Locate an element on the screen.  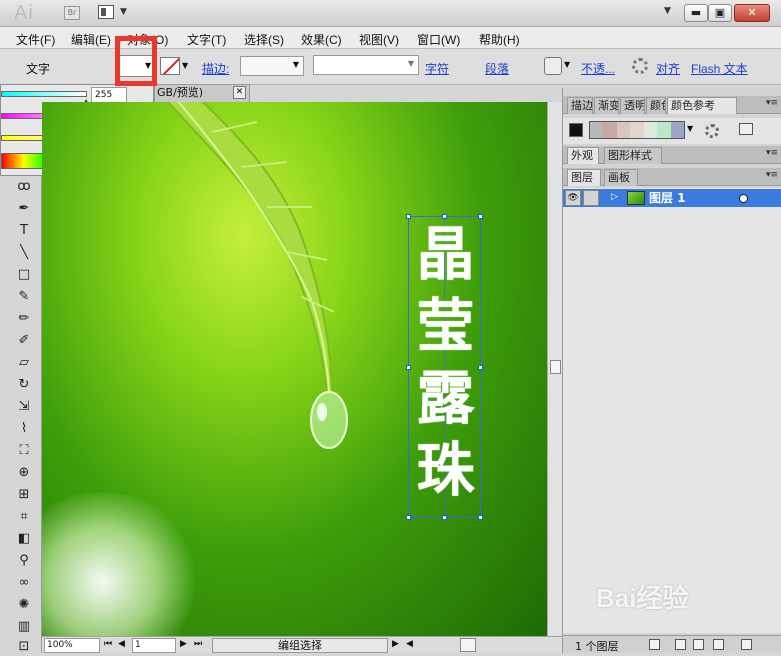
scrollbar-thumb is located at coordinates (555, 367).